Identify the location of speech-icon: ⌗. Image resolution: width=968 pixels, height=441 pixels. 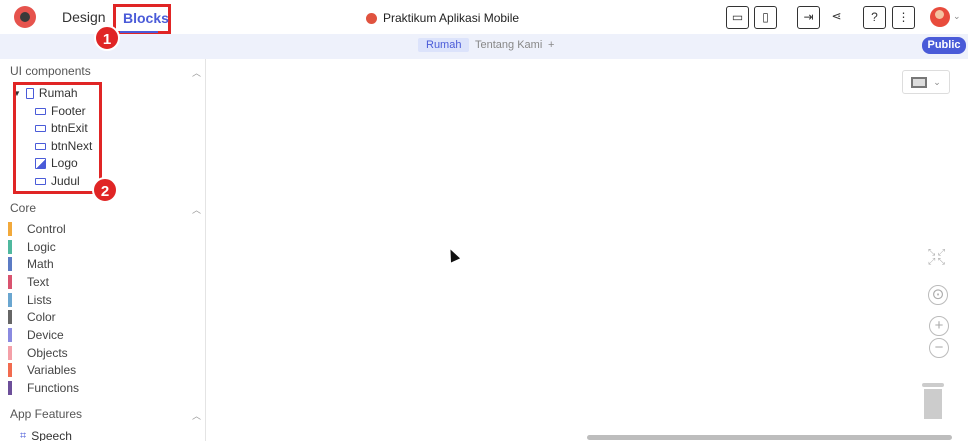
(23, 435).